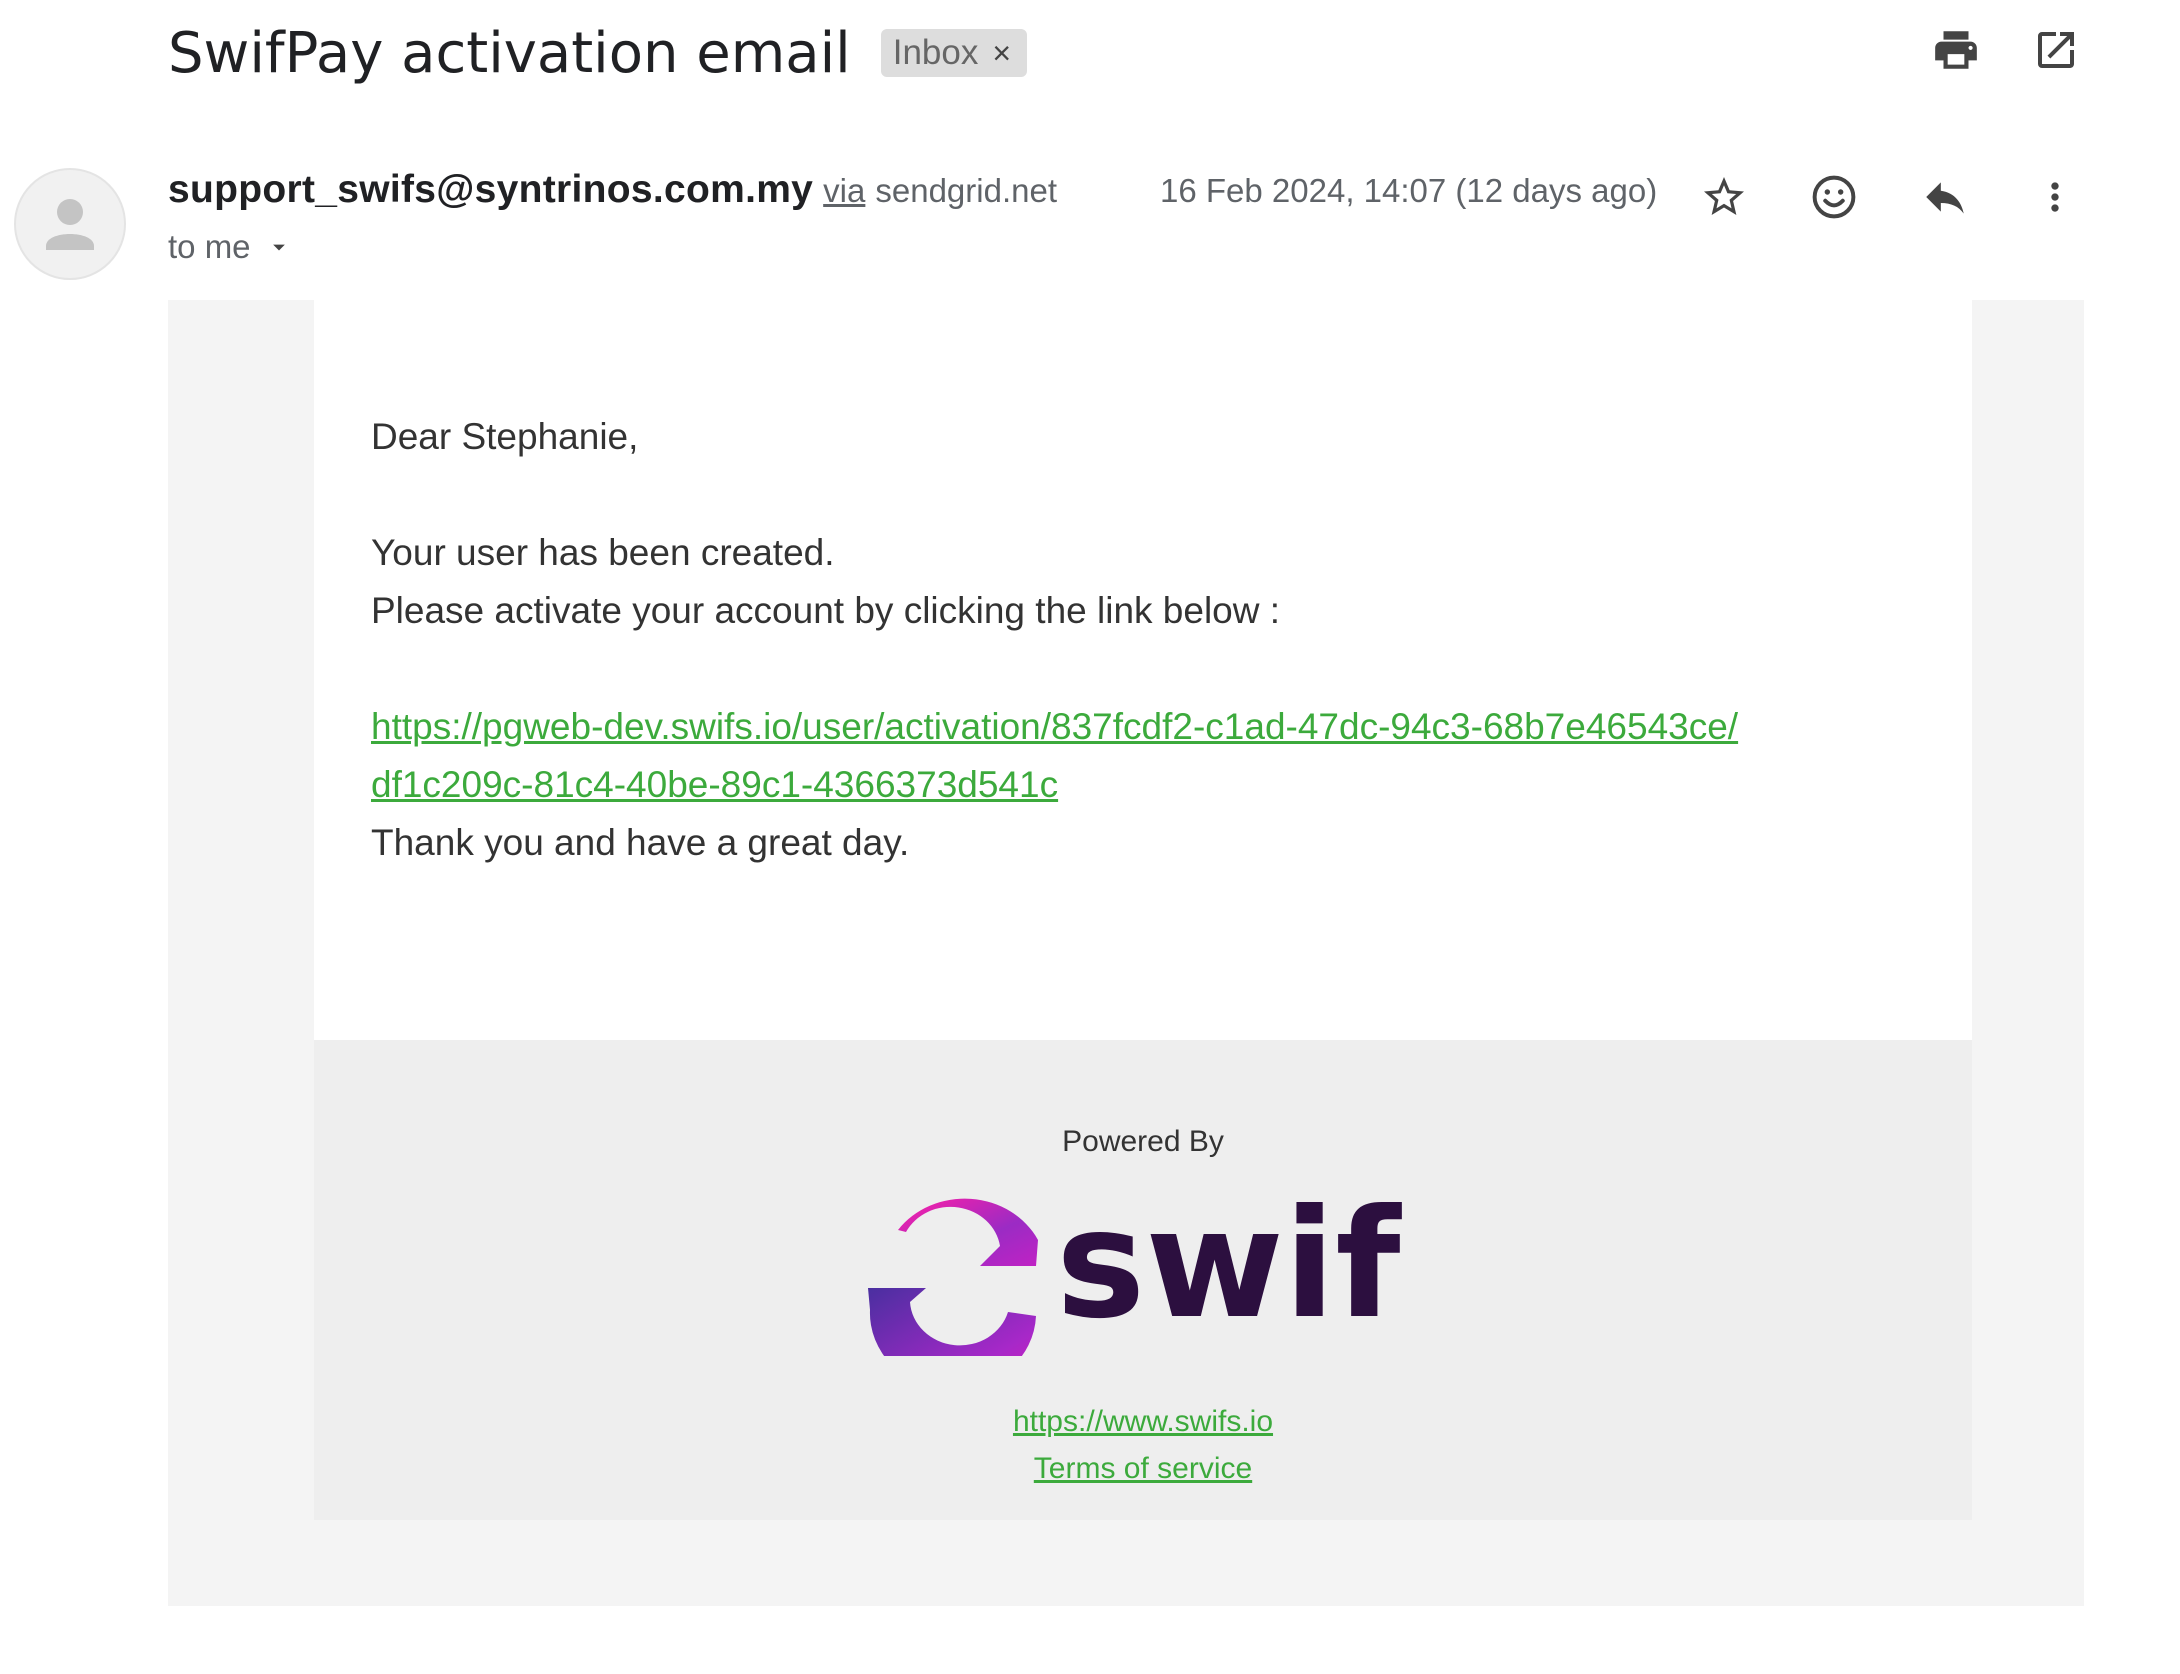 The image size is (2180, 1674). Describe the element at coordinates (509, 53) in the screenshot. I see `email-subject: SwifPay activation email` at that location.